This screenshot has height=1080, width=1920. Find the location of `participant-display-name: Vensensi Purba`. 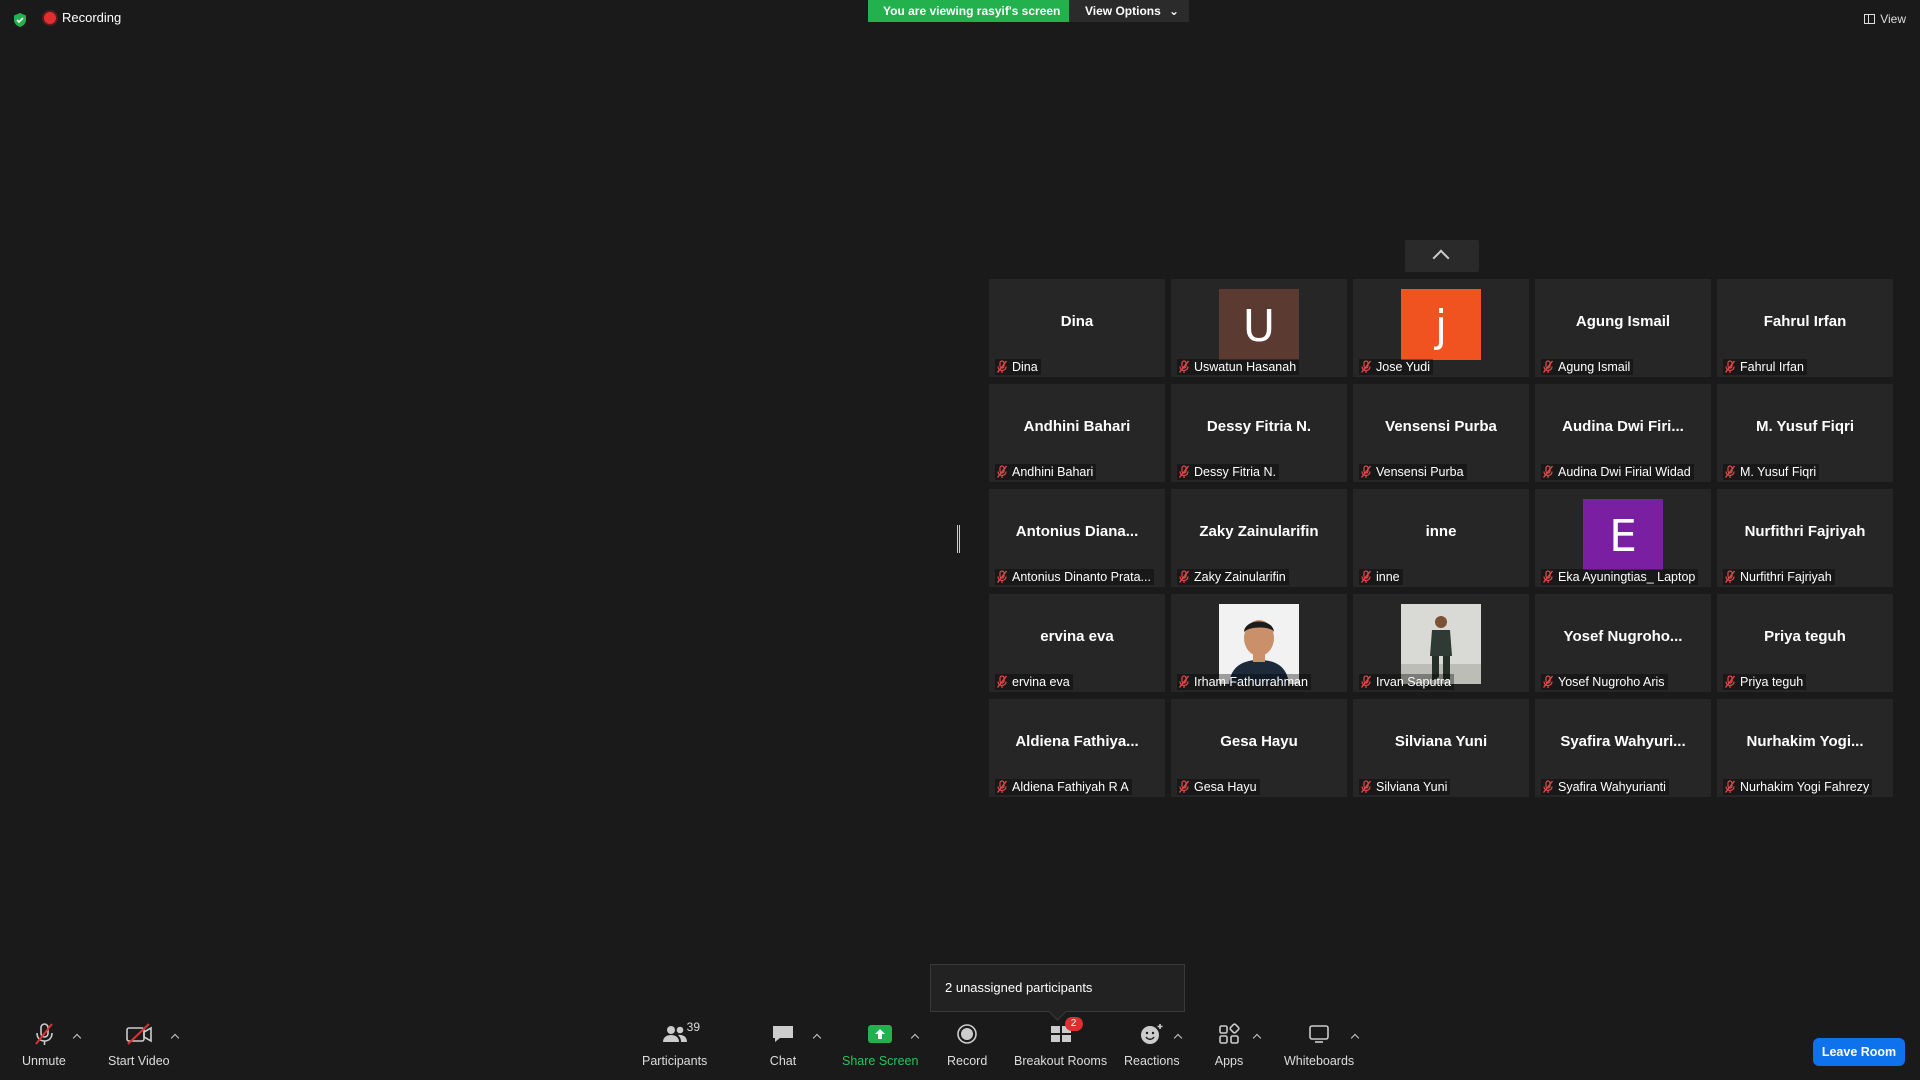

participant-display-name: Vensensi Purba is located at coordinates (1441, 426).